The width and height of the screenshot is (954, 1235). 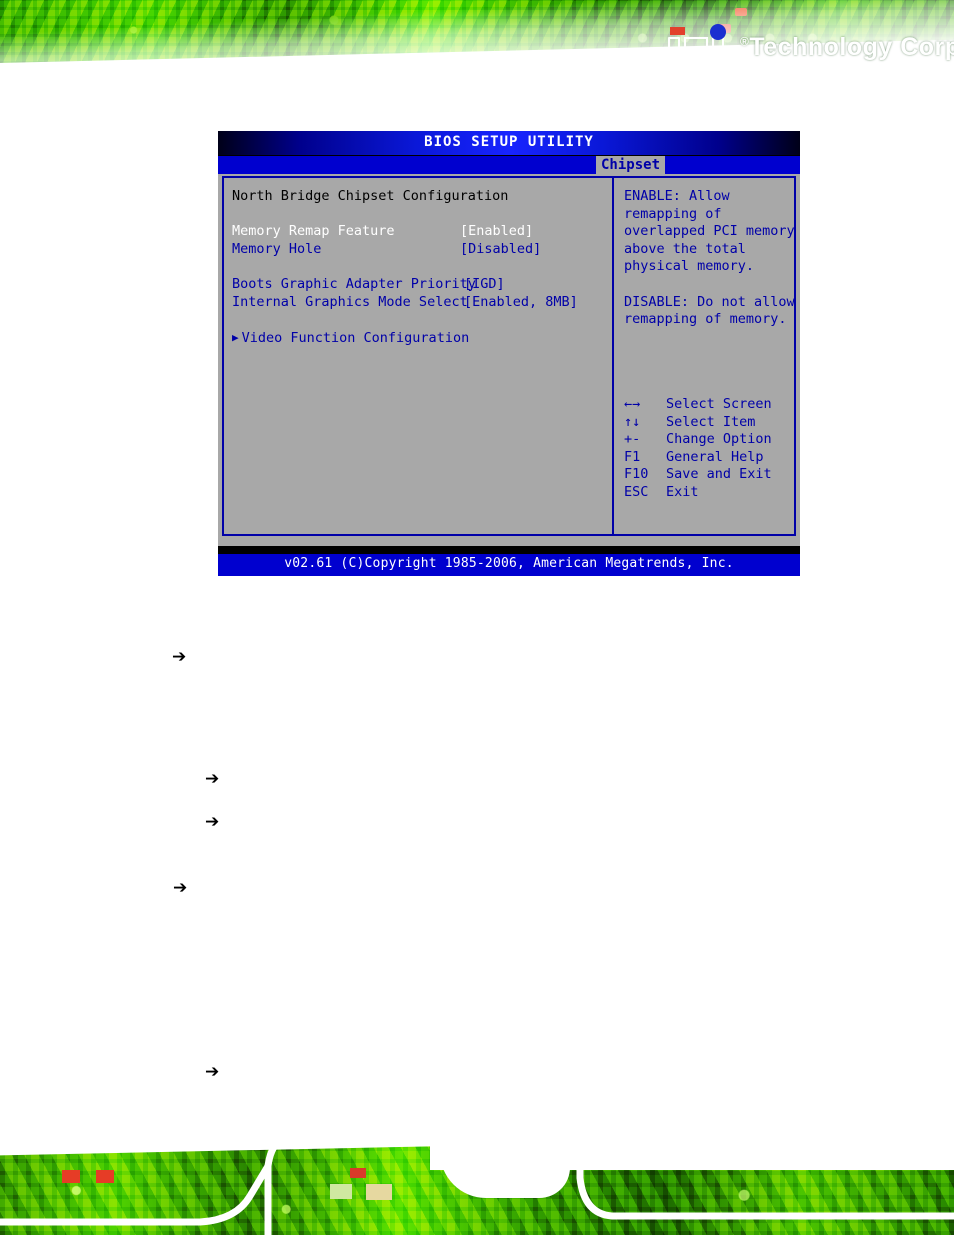 I want to click on setting-label: Internal Graphics Mode Select, so click(x=350, y=301).